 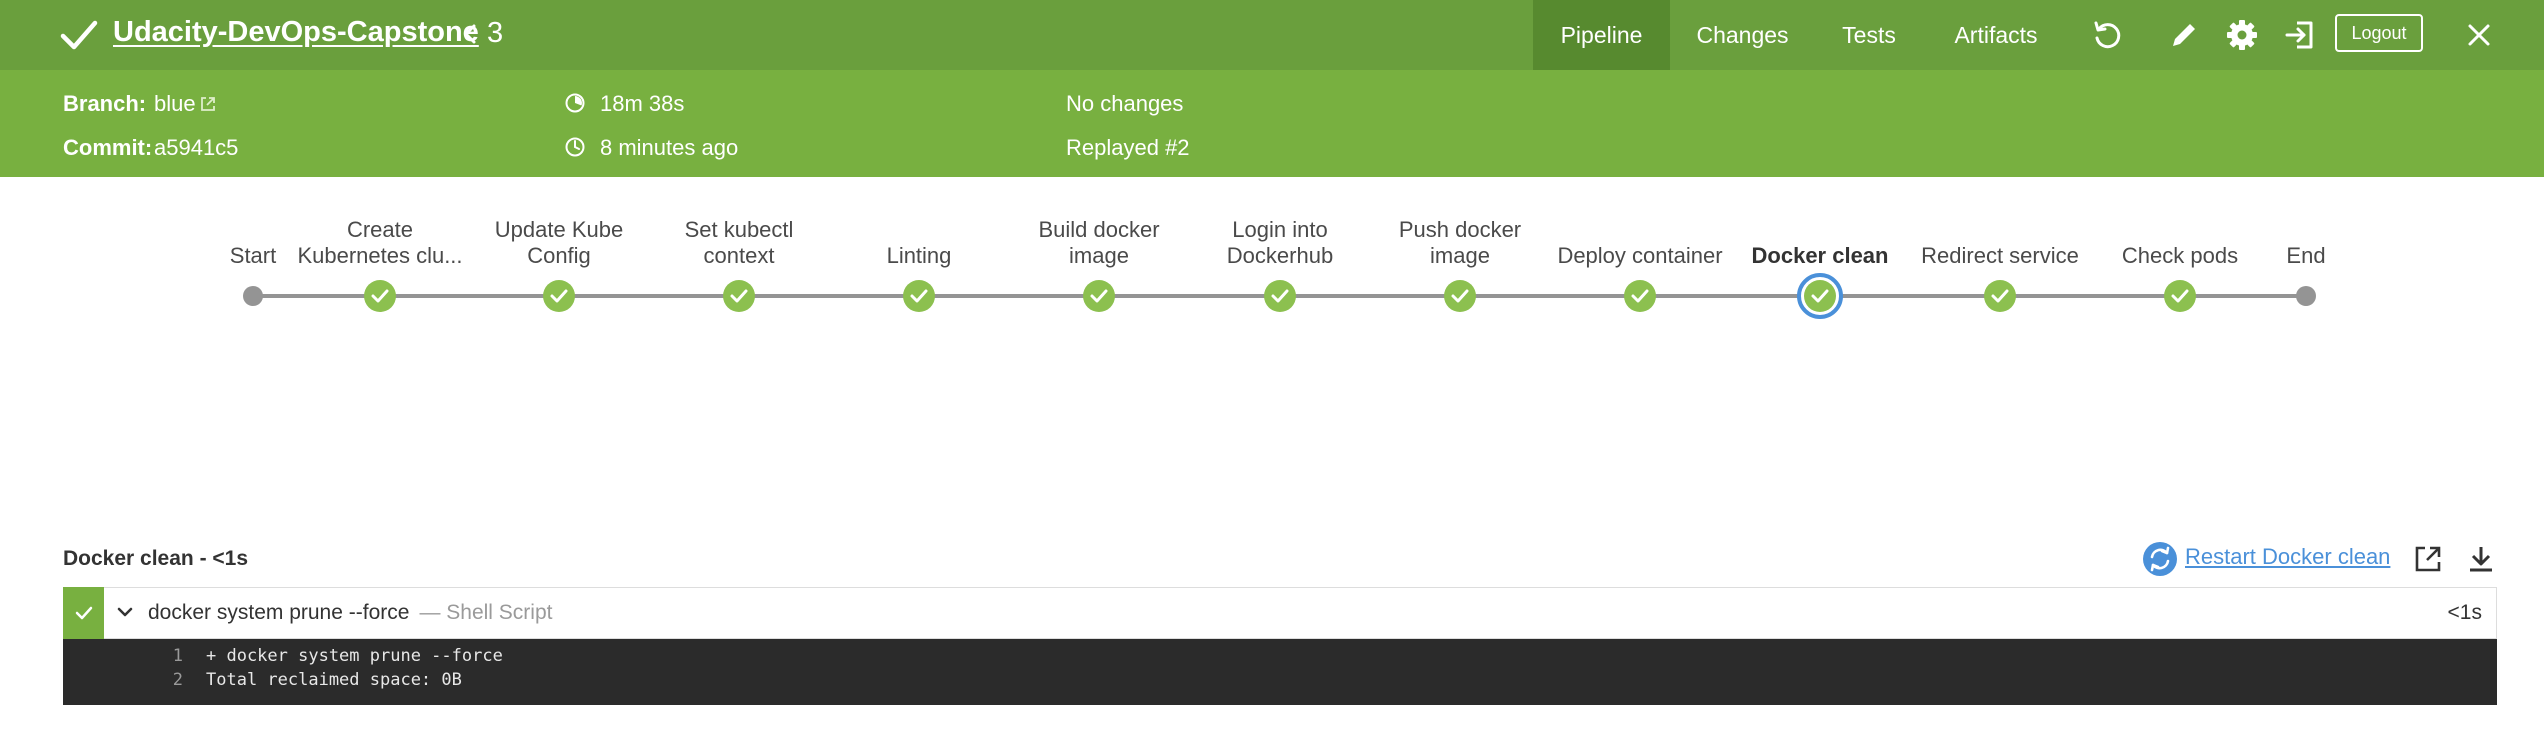 I want to click on branch-value-link: blue, so click(x=175, y=104).